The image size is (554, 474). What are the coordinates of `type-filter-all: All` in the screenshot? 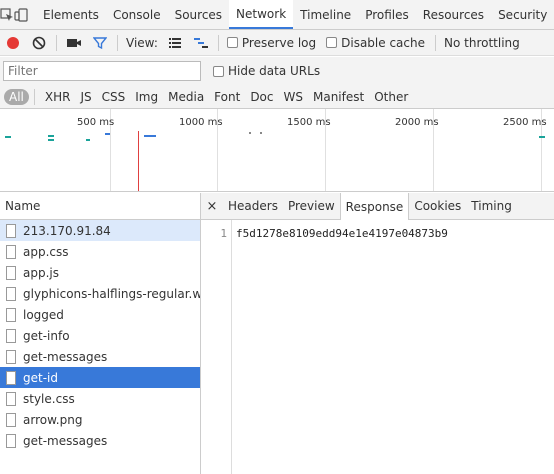 It's located at (16, 96).